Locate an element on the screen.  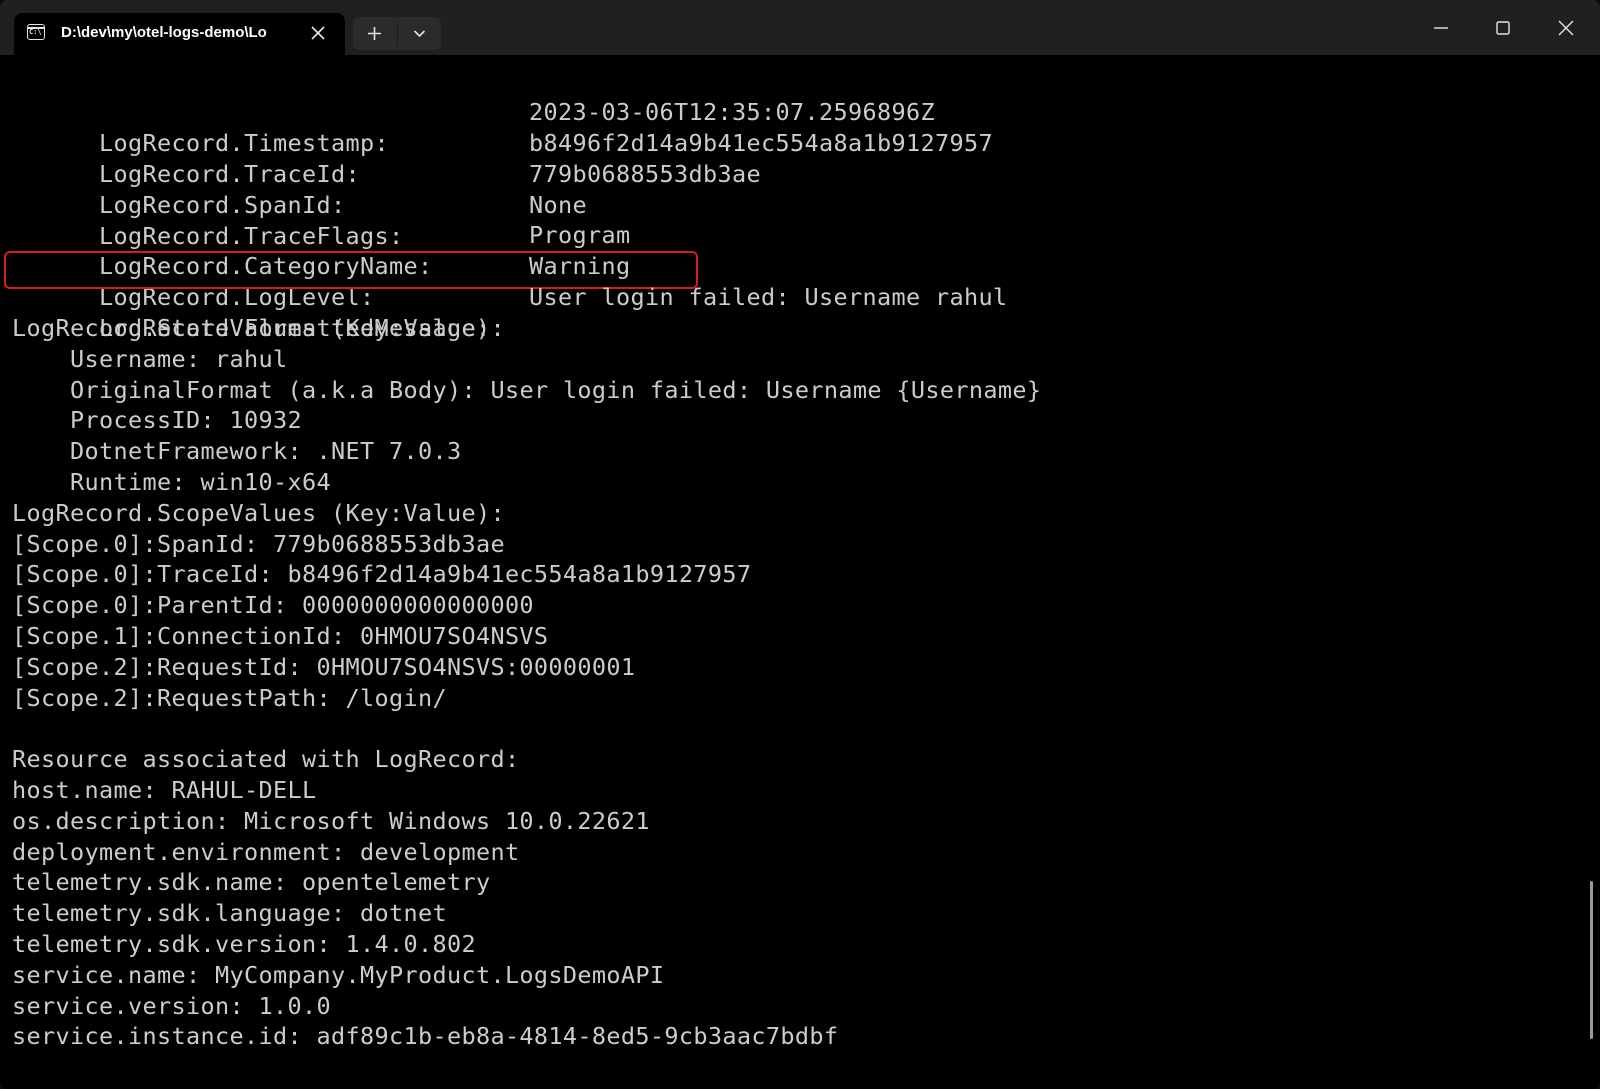
resource-attribute-line: telemetry.sdk.name: opentelemetry is located at coordinates (251, 882).